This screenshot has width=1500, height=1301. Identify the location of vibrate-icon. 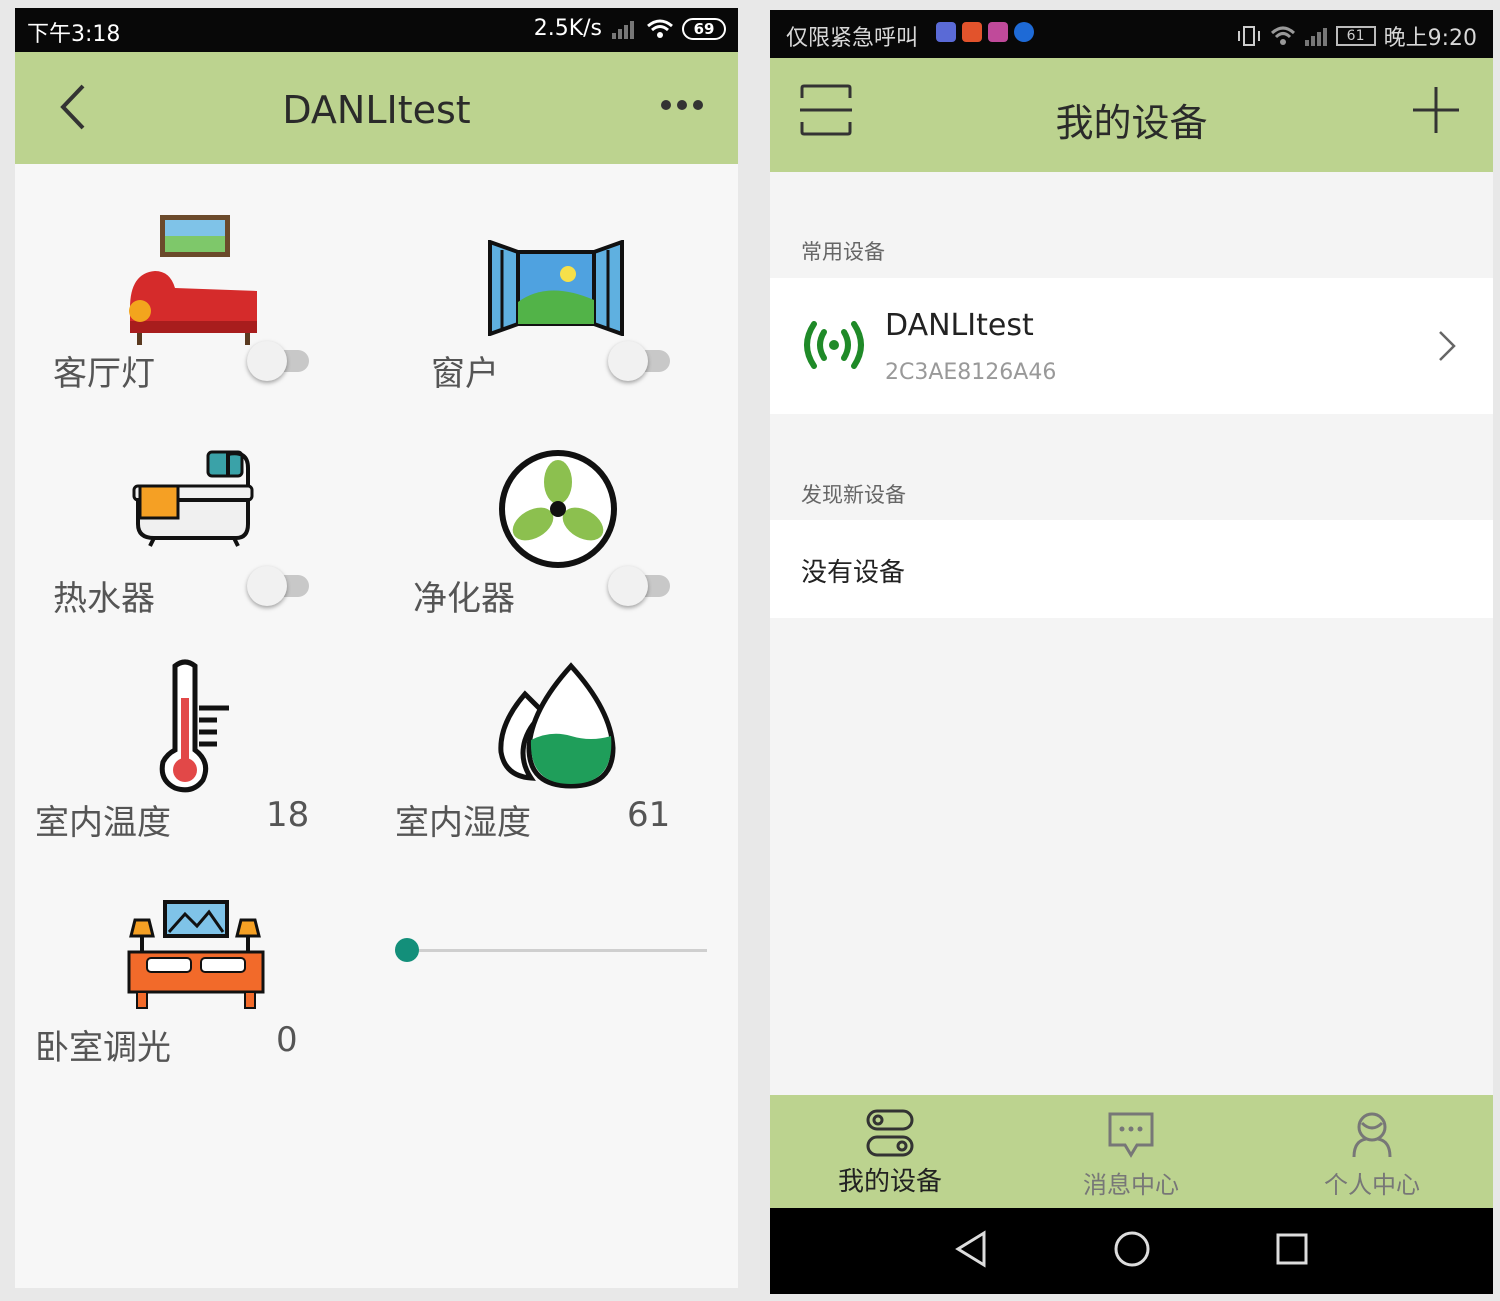
(1248, 36).